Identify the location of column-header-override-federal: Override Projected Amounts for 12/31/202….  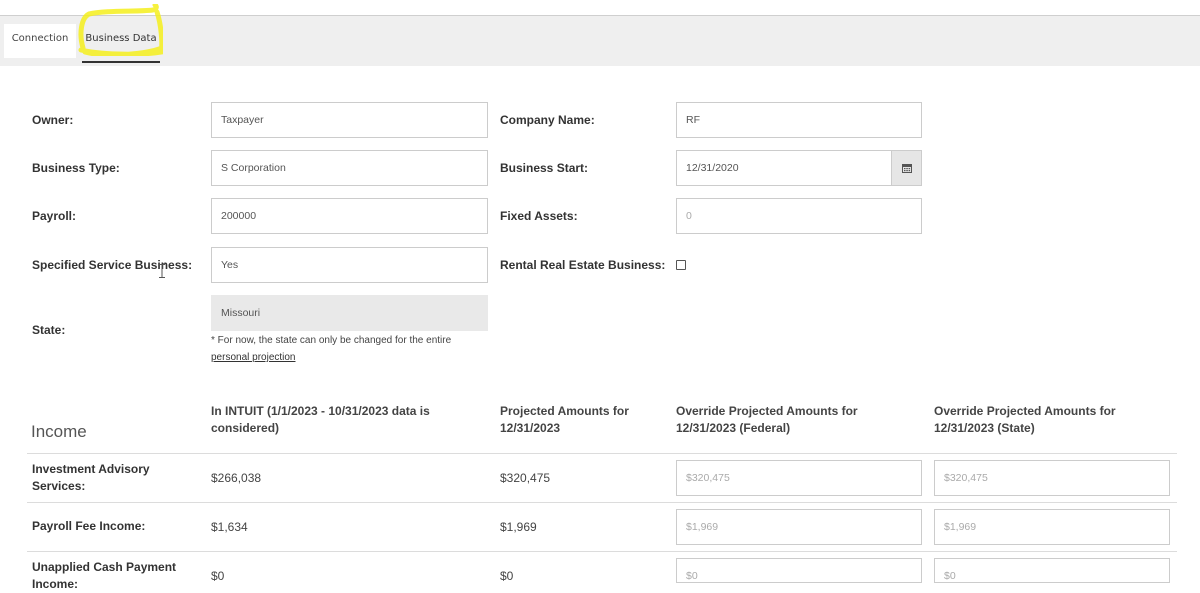
(767, 419).